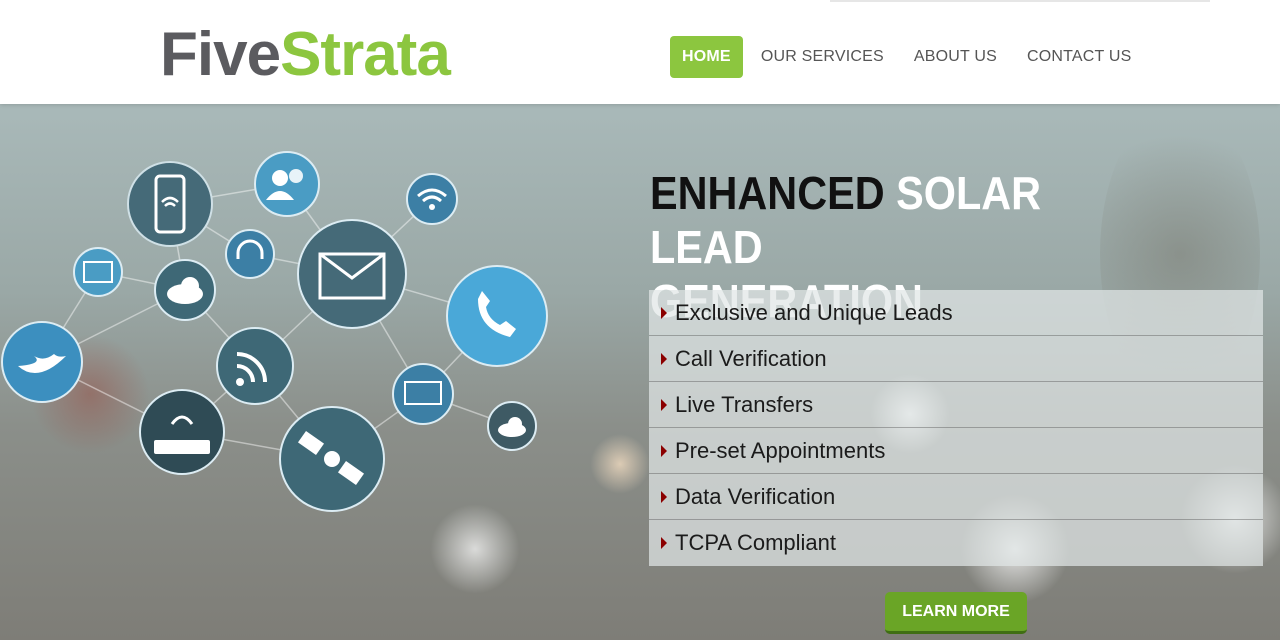 The width and height of the screenshot is (1280, 640). What do you see at coordinates (780, 450) in the screenshot?
I see `feature-label: Pre-set Appointments` at bounding box center [780, 450].